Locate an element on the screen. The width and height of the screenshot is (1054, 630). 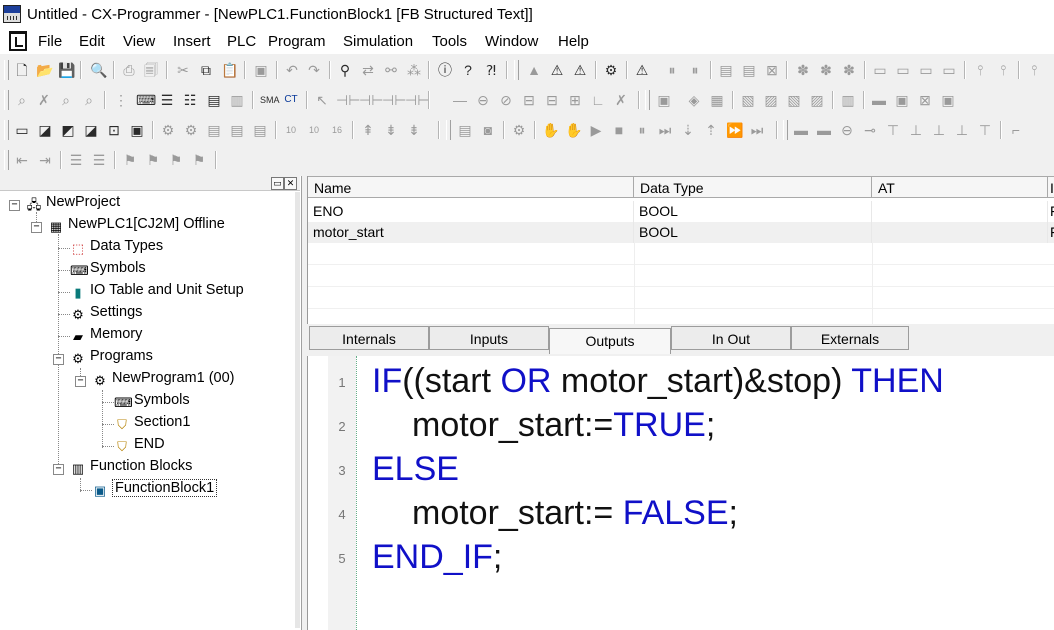
sfc-view-icon: ⊡ is located at coordinates (114, 130).